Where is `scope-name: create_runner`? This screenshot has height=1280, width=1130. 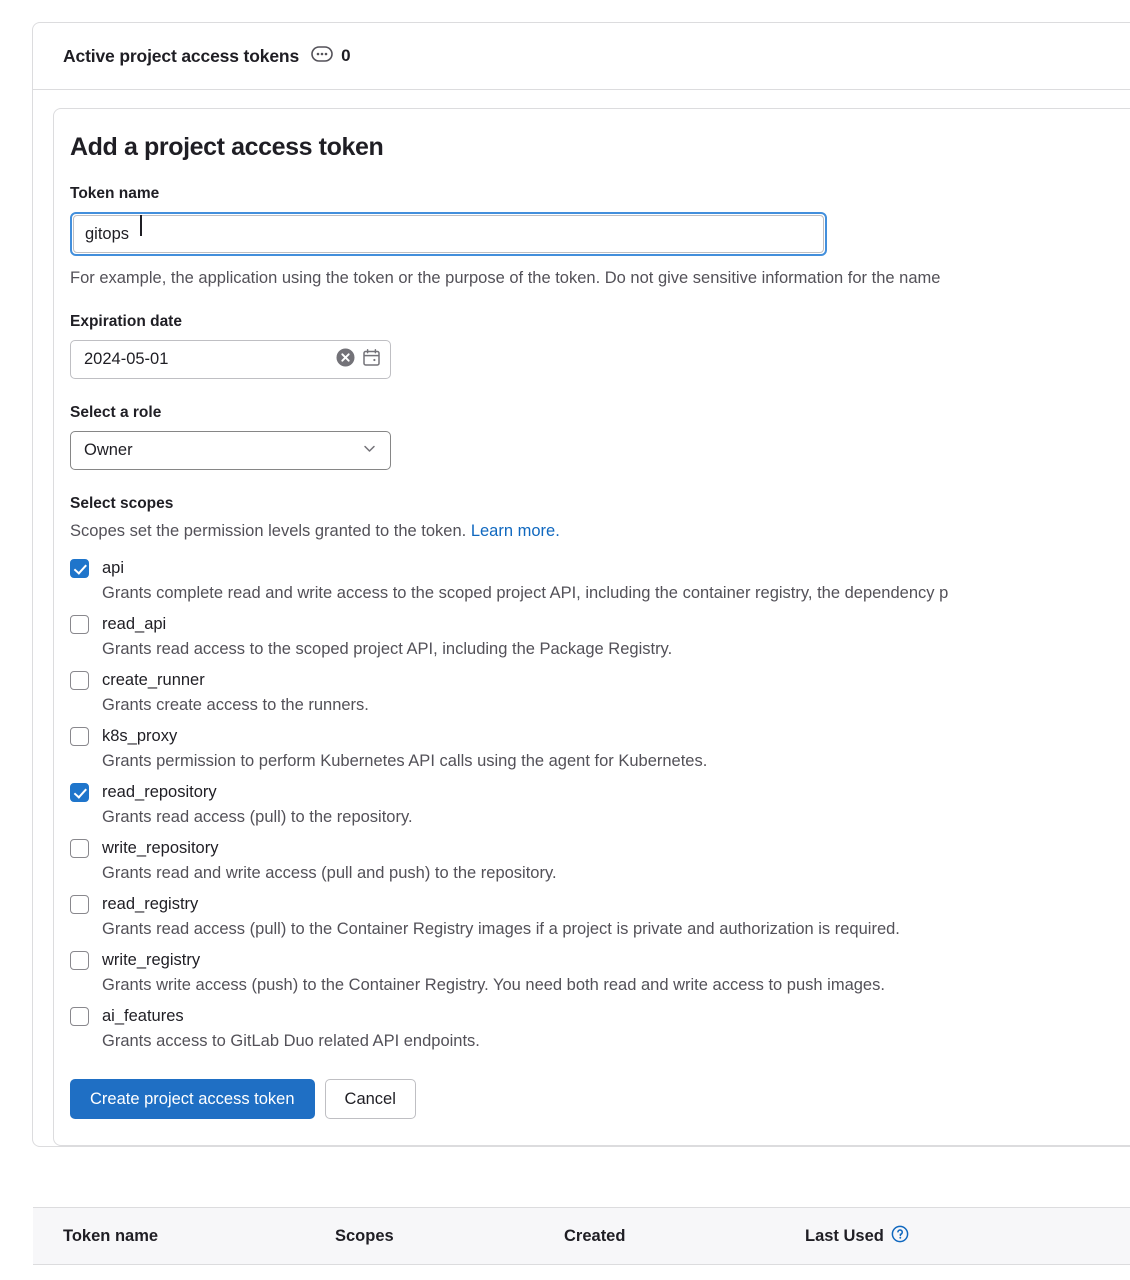
scope-name: create_runner is located at coordinates (153, 679).